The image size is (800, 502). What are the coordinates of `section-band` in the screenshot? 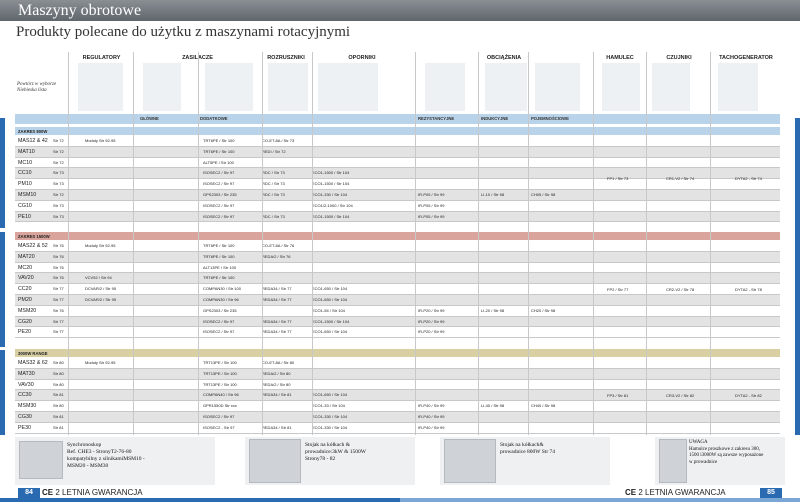 It's located at (397, 131).